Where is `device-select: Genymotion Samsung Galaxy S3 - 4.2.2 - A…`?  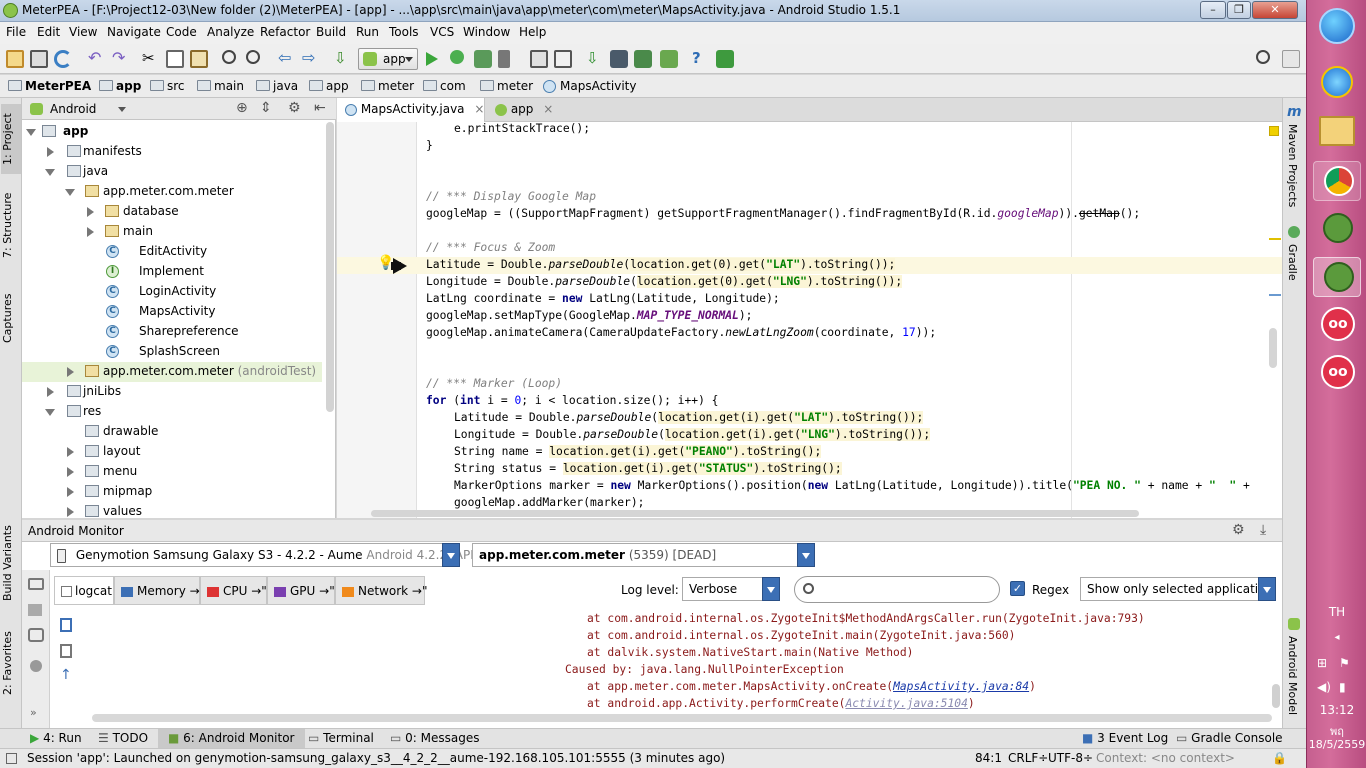 device-select: Genymotion Samsung Galaxy S3 - 4.2.2 - A… is located at coordinates (271, 555).